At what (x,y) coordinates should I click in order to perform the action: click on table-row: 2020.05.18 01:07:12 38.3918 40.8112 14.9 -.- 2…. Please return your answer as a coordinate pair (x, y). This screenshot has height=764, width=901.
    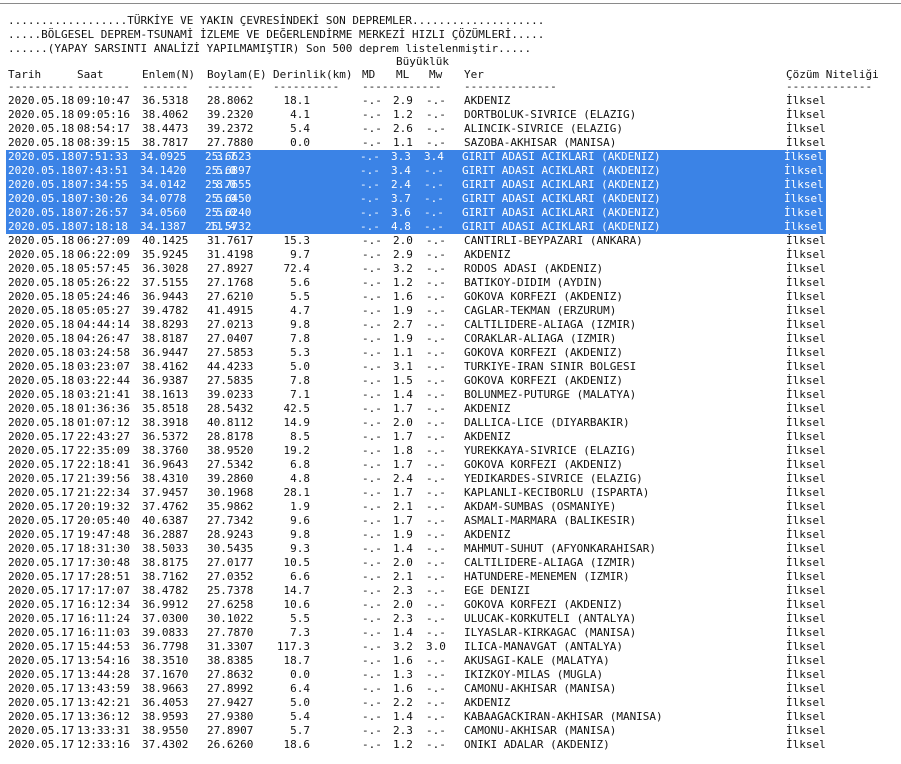
    Looking at the image, I should click on (453, 423).